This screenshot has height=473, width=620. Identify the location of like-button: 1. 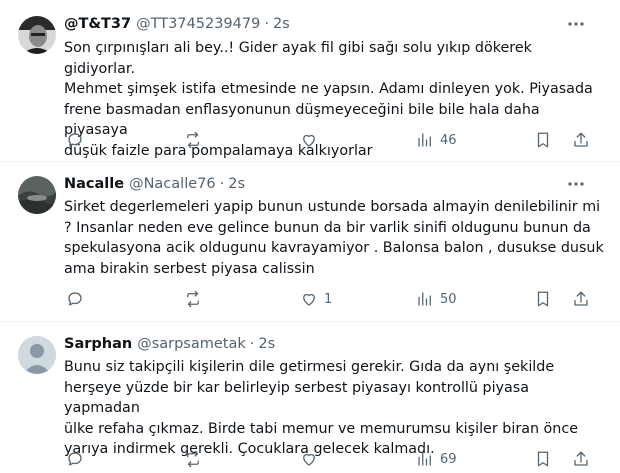
(316, 299).